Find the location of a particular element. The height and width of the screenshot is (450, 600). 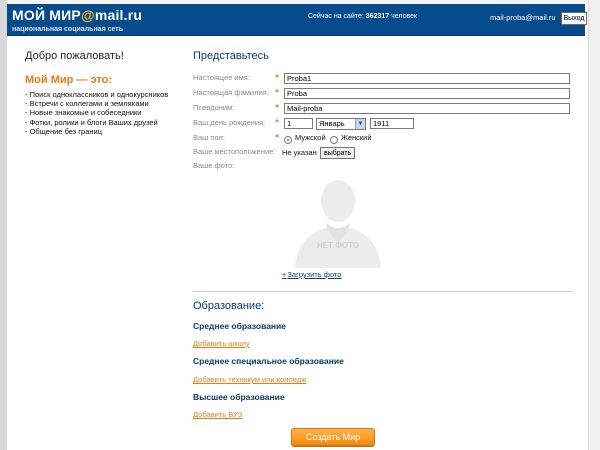

logo-text-part1: МОЙ МИР is located at coordinates (46, 15).